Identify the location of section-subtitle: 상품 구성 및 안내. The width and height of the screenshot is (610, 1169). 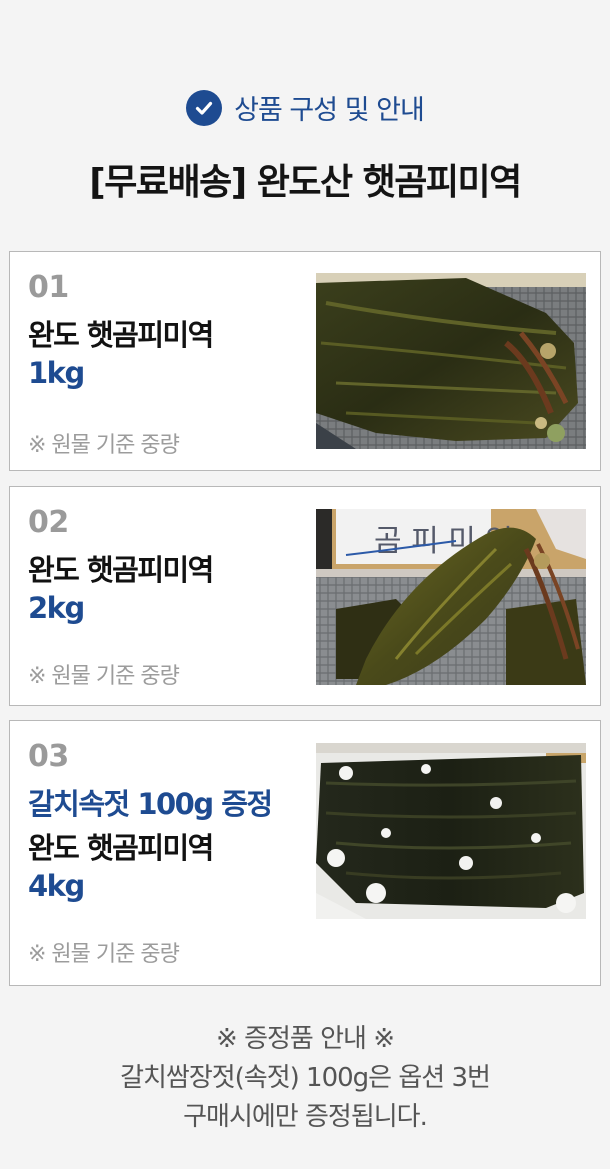
(329, 110).